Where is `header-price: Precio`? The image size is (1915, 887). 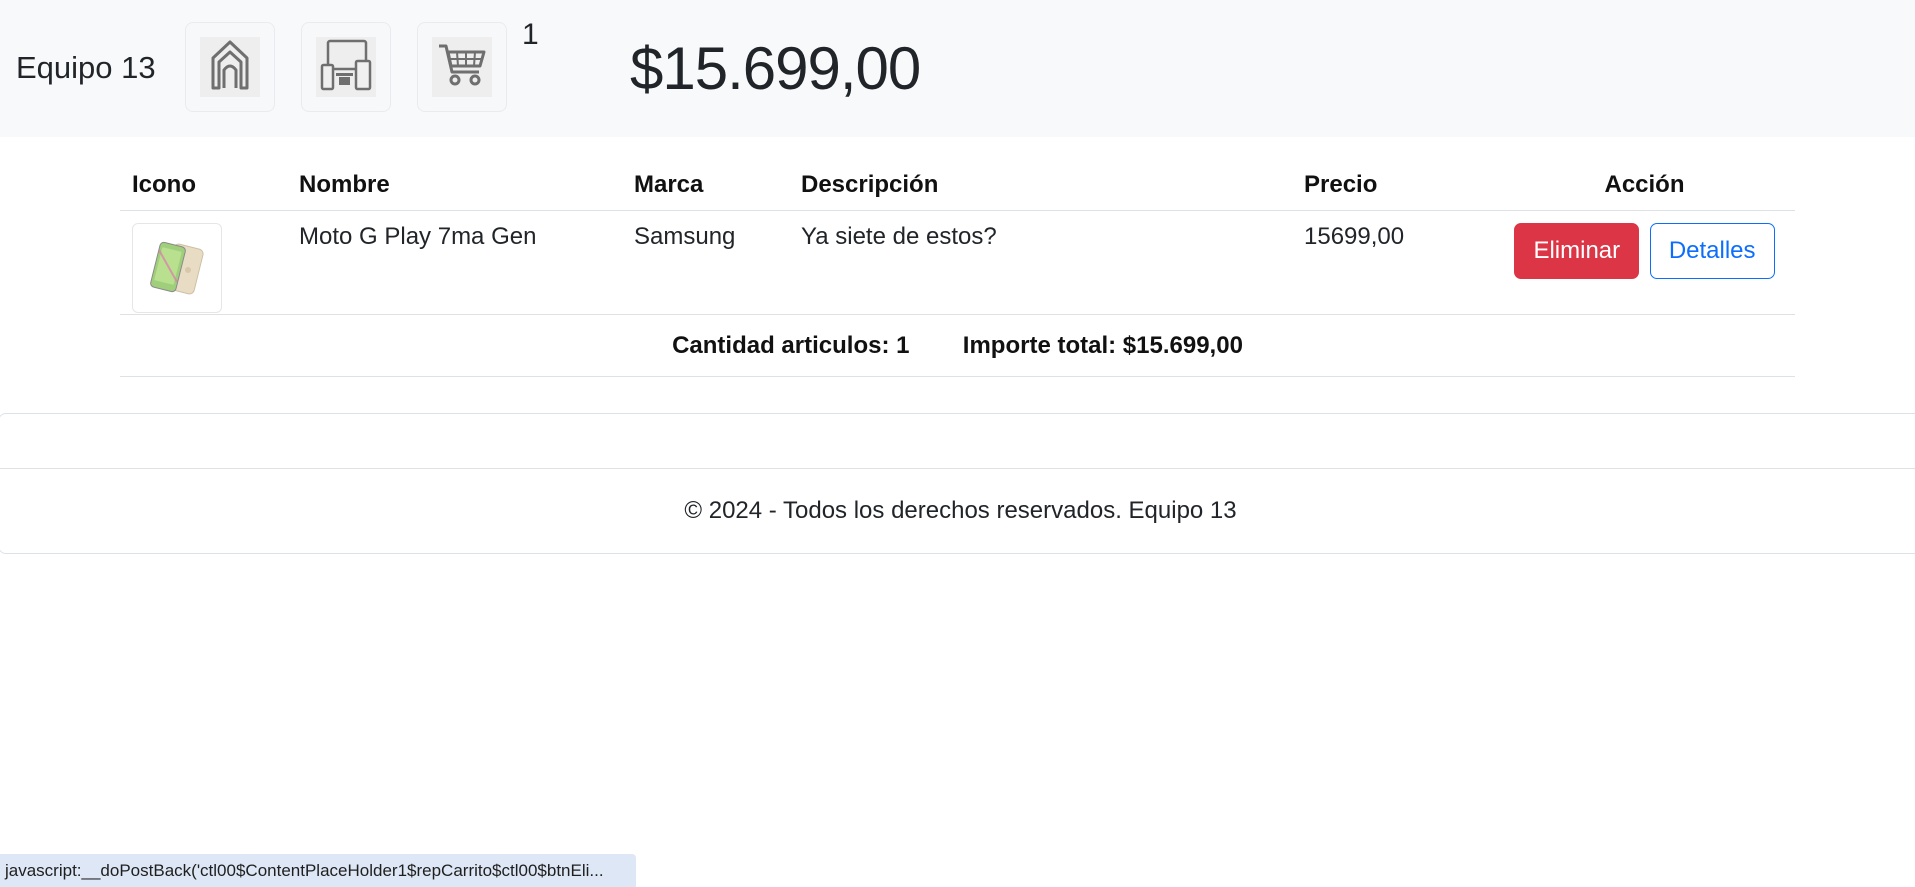 header-price: Precio is located at coordinates (1393, 185).